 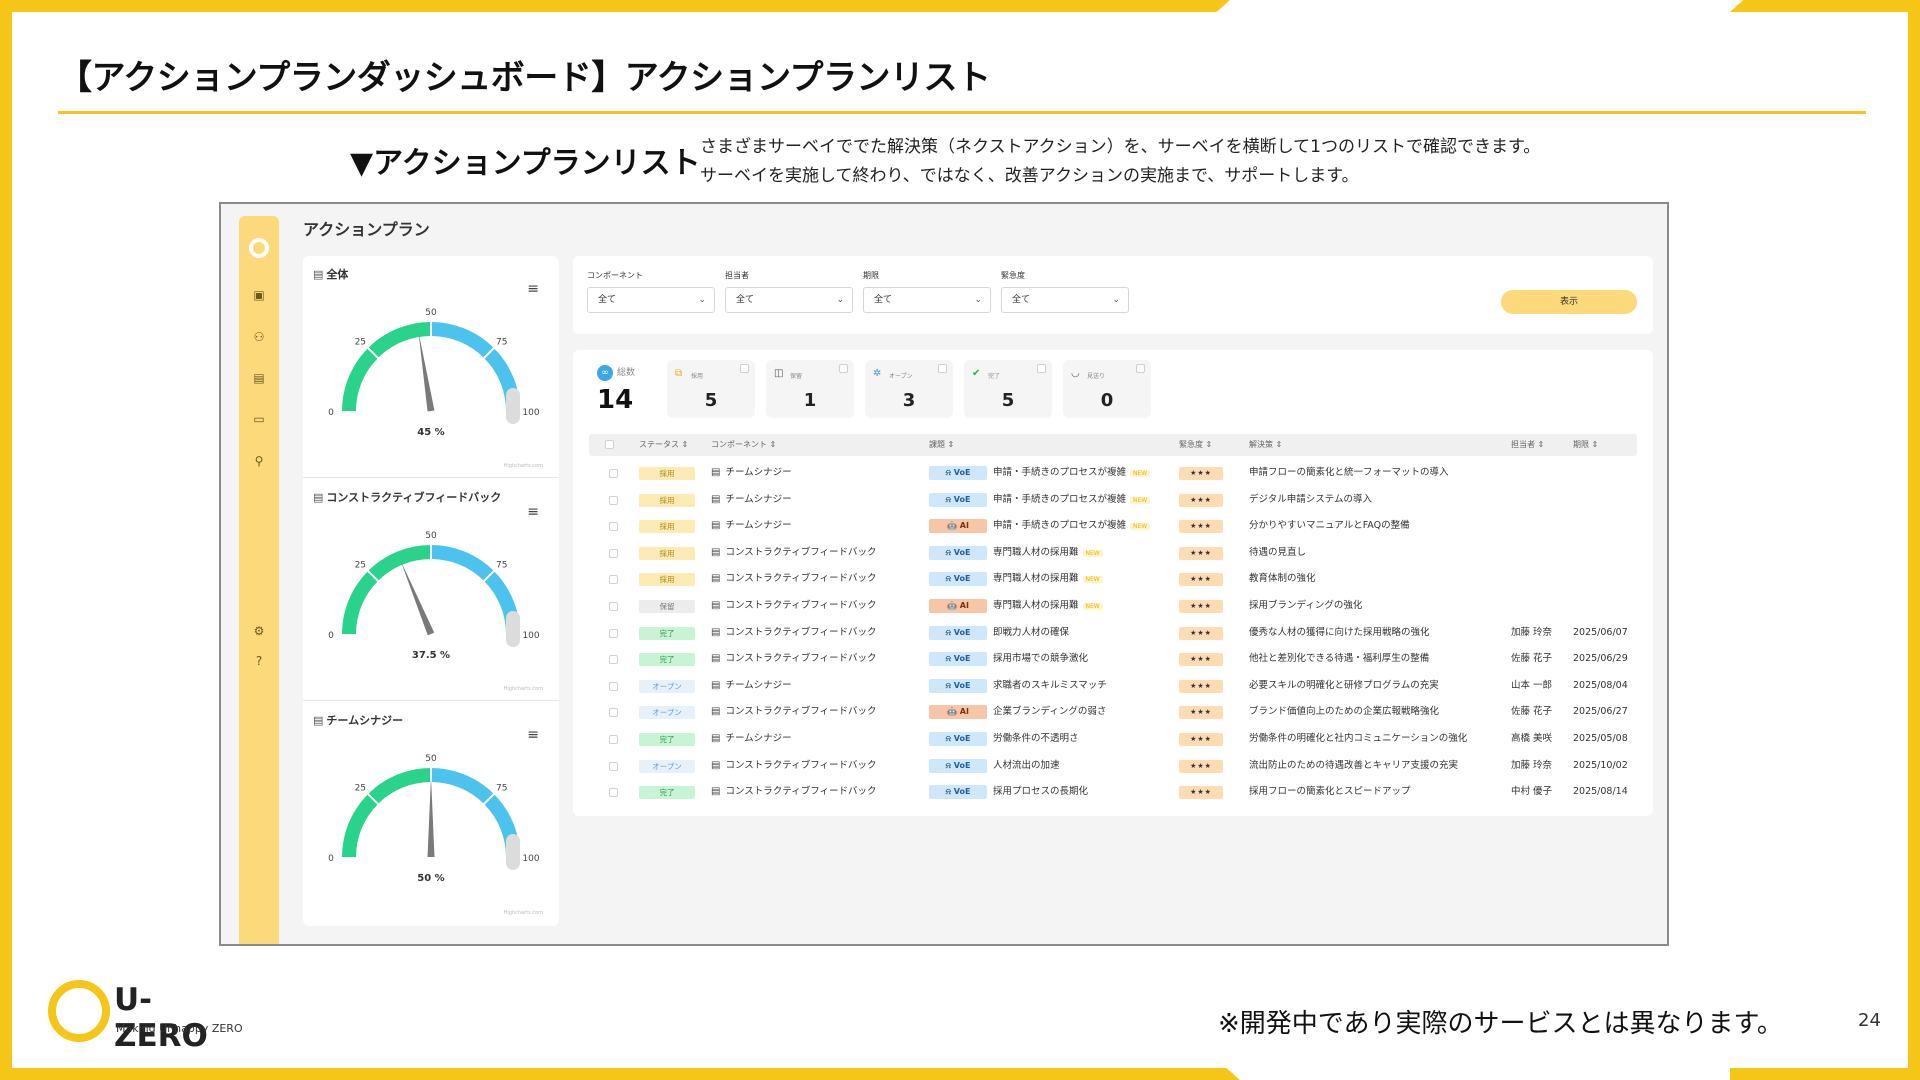 What do you see at coordinates (927, 300) in the screenshot?
I see `due-select: 全て ⌄` at bounding box center [927, 300].